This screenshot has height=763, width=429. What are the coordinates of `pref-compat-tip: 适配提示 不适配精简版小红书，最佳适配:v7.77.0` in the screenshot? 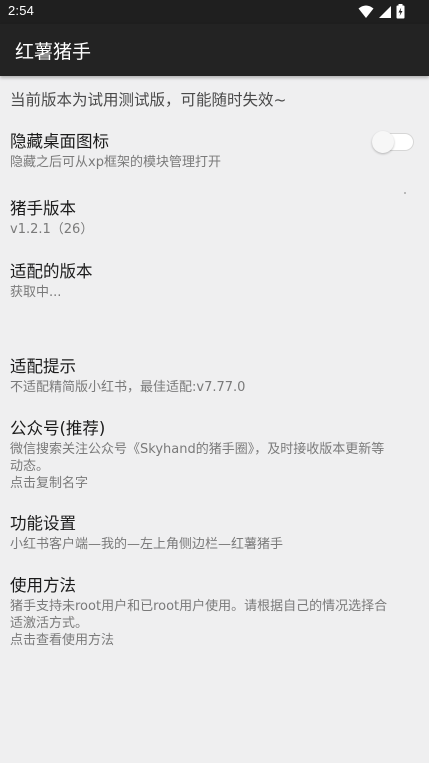 It's located at (214, 376).